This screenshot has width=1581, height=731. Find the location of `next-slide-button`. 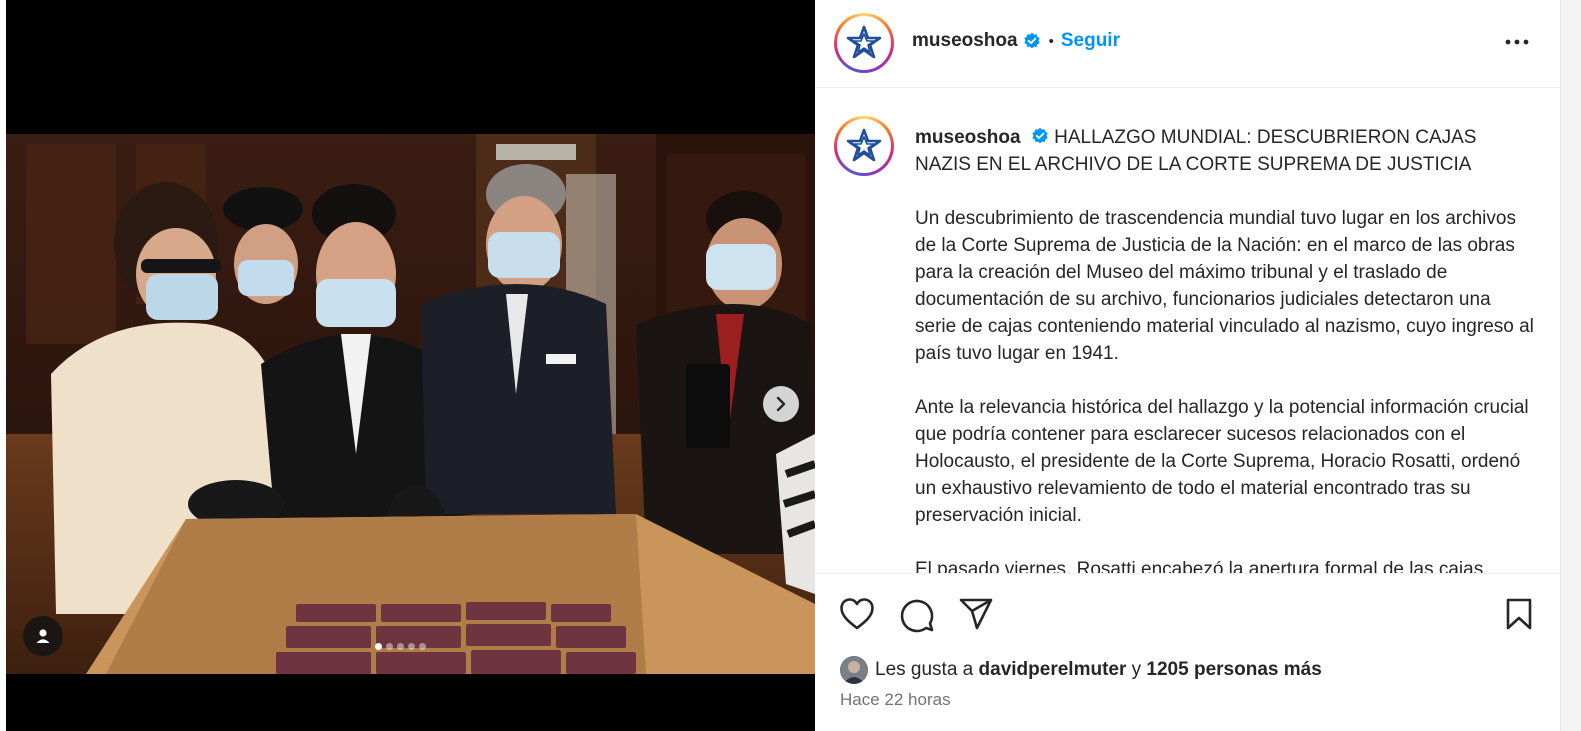

next-slide-button is located at coordinates (781, 404).